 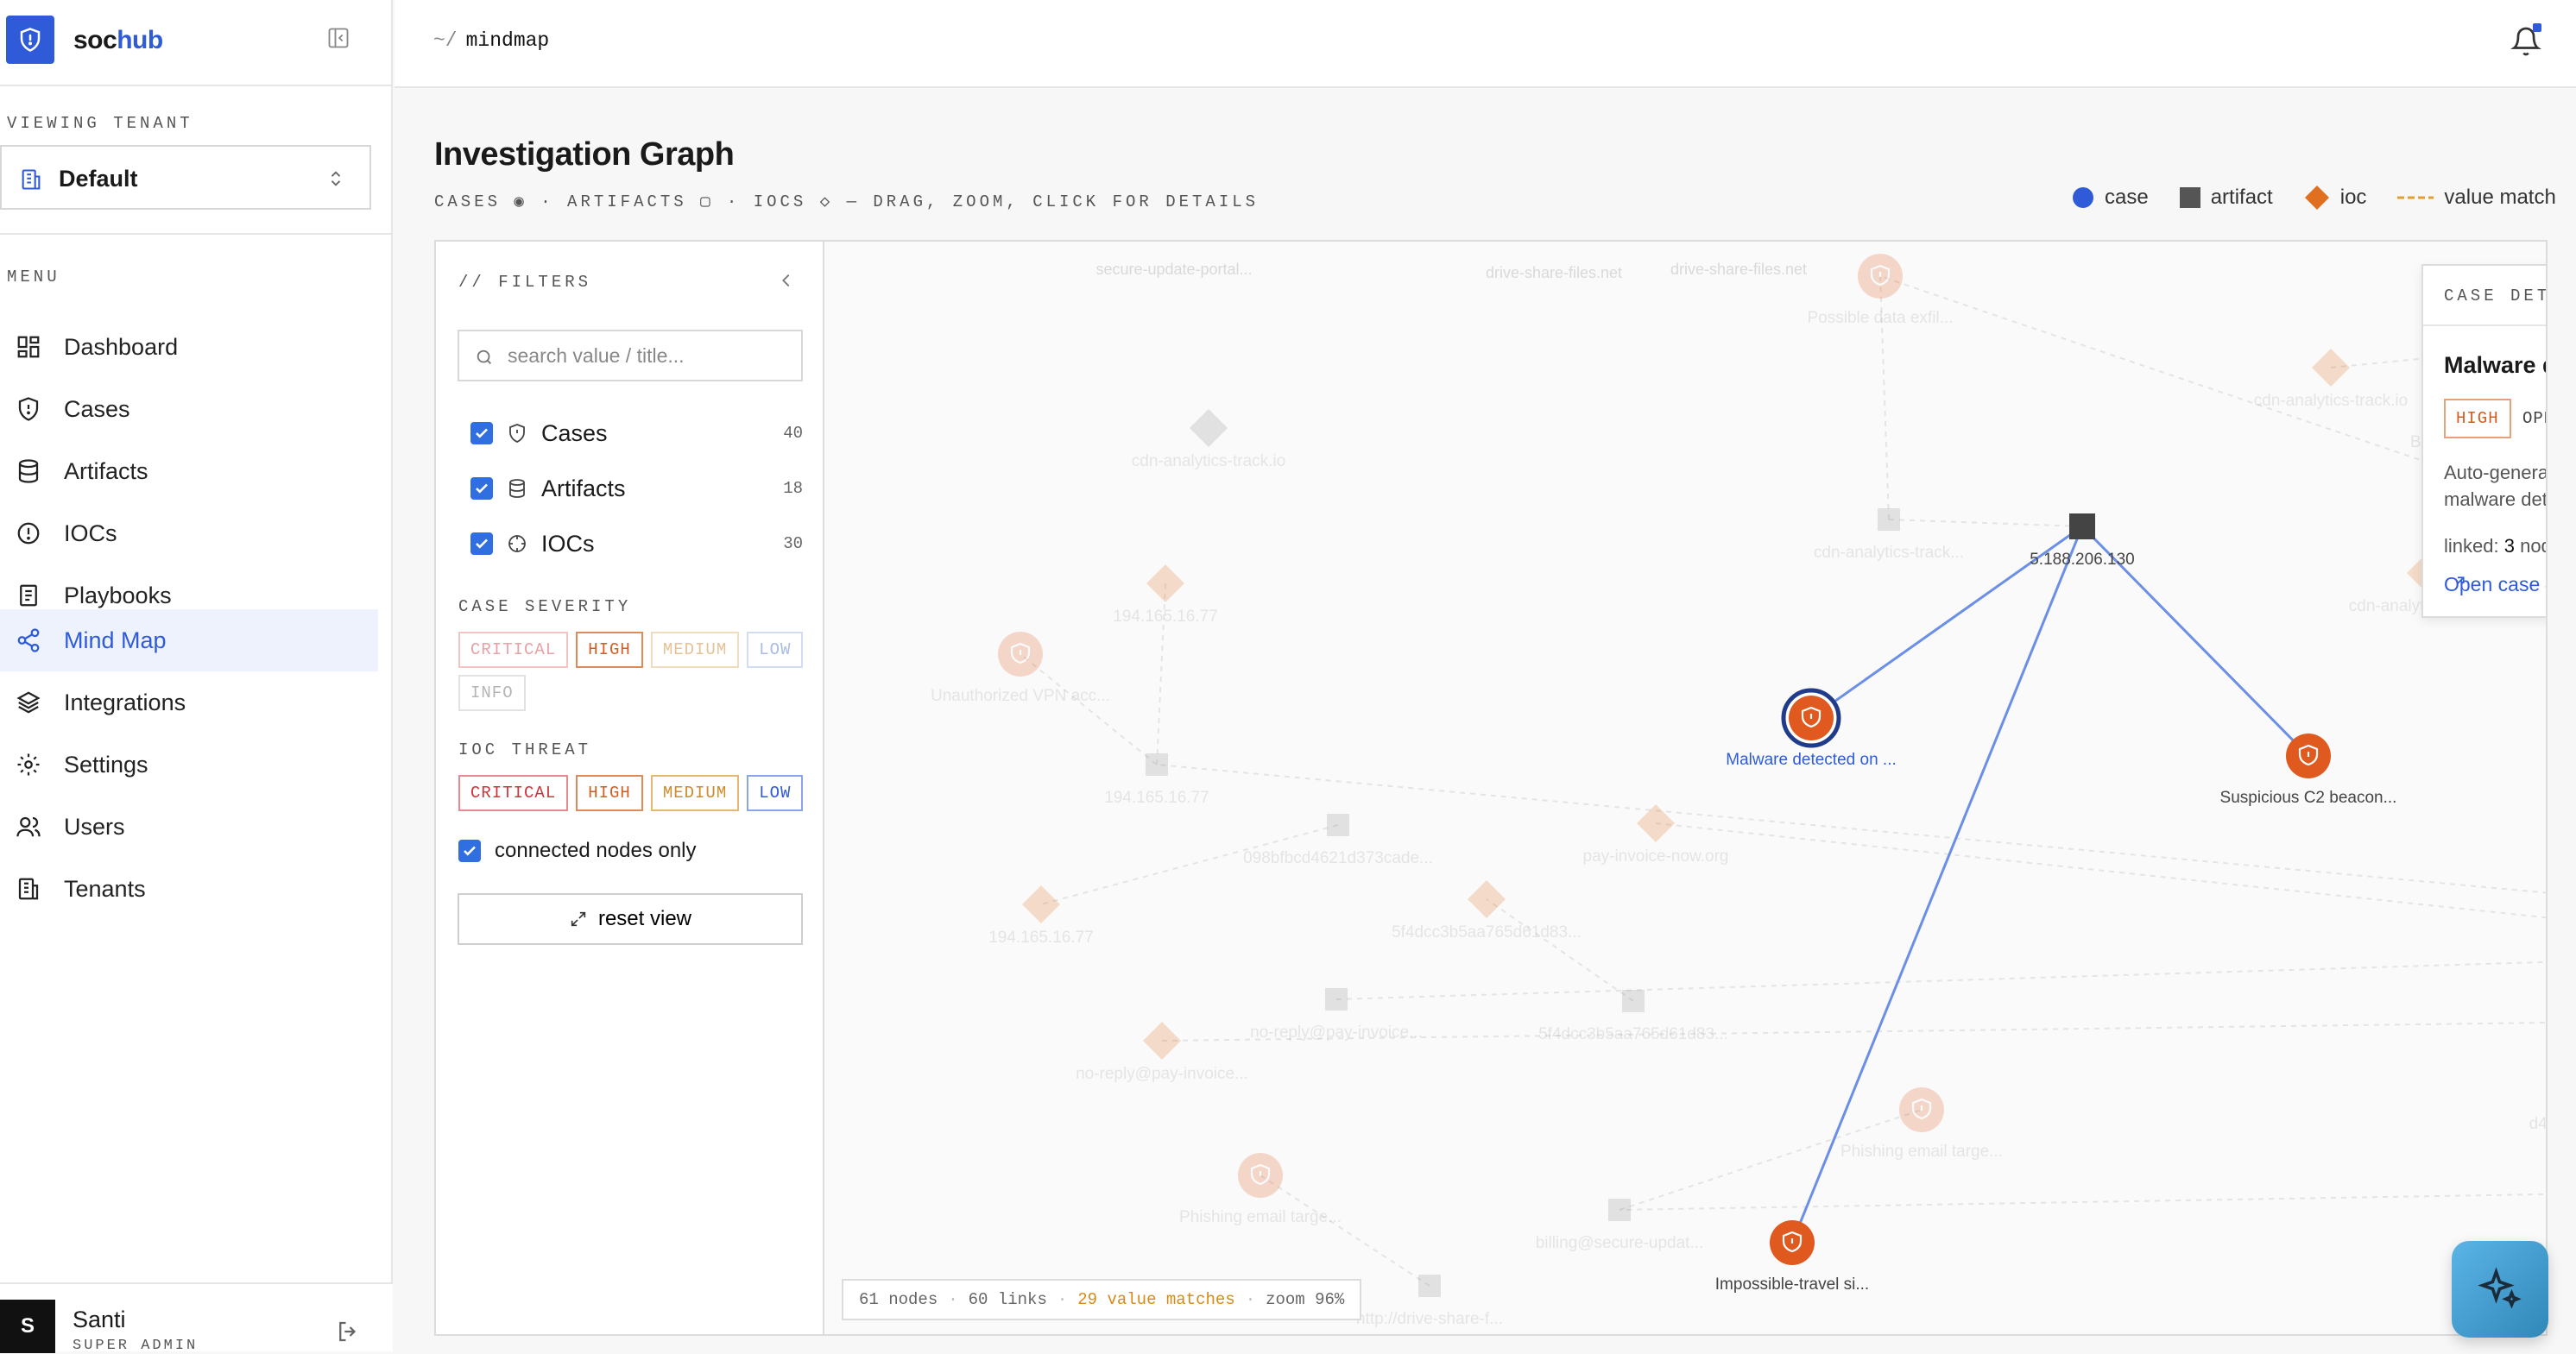 What do you see at coordinates (577, 851) in the screenshot?
I see `connected-only-toggle: connected nodes only` at bounding box center [577, 851].